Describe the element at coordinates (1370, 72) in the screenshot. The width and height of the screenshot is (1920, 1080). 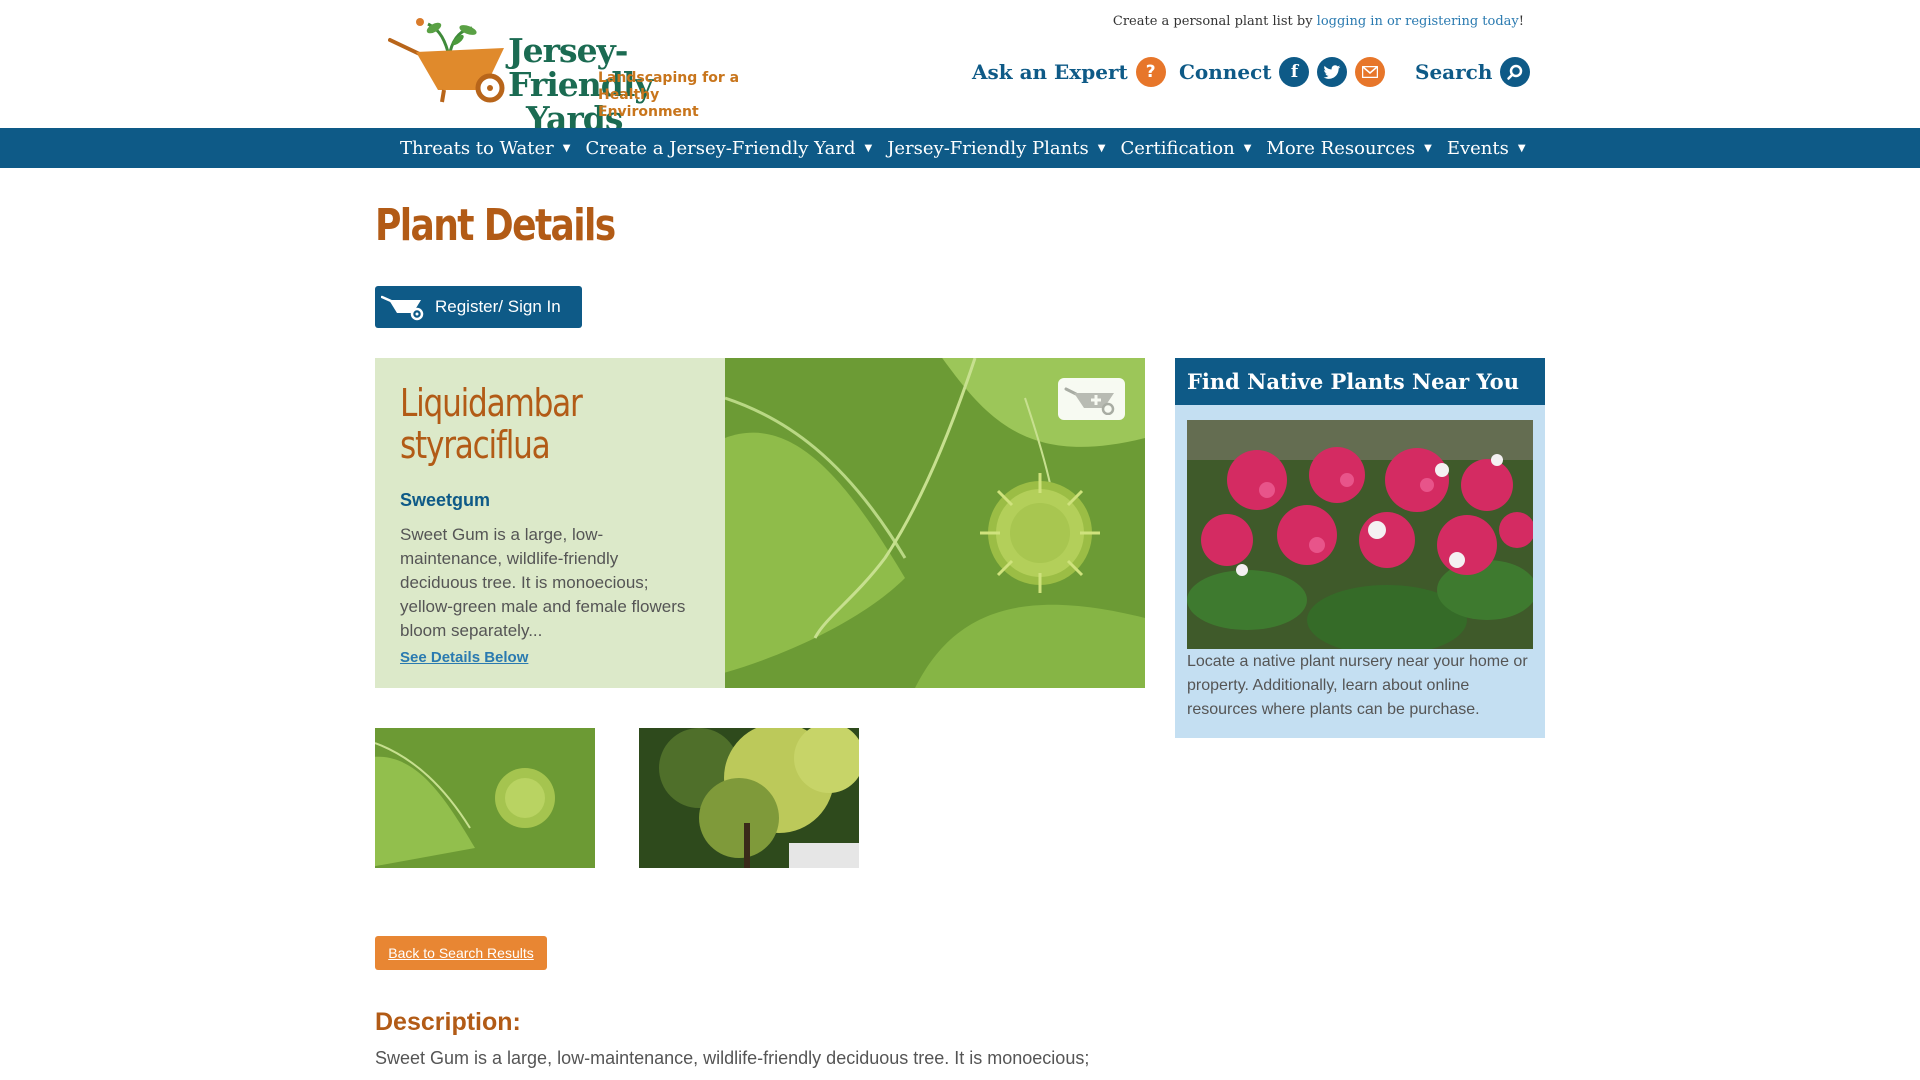
I see `email-icon` at that location.